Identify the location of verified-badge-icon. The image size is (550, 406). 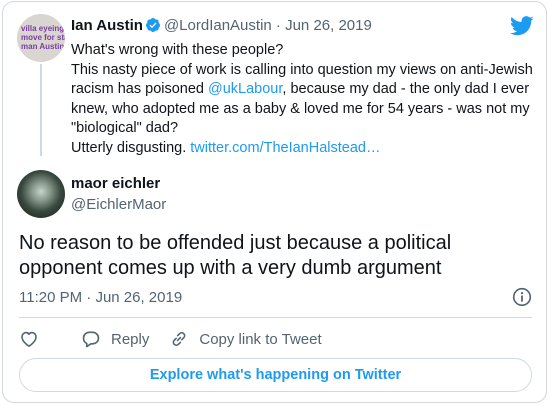
(152, 25).